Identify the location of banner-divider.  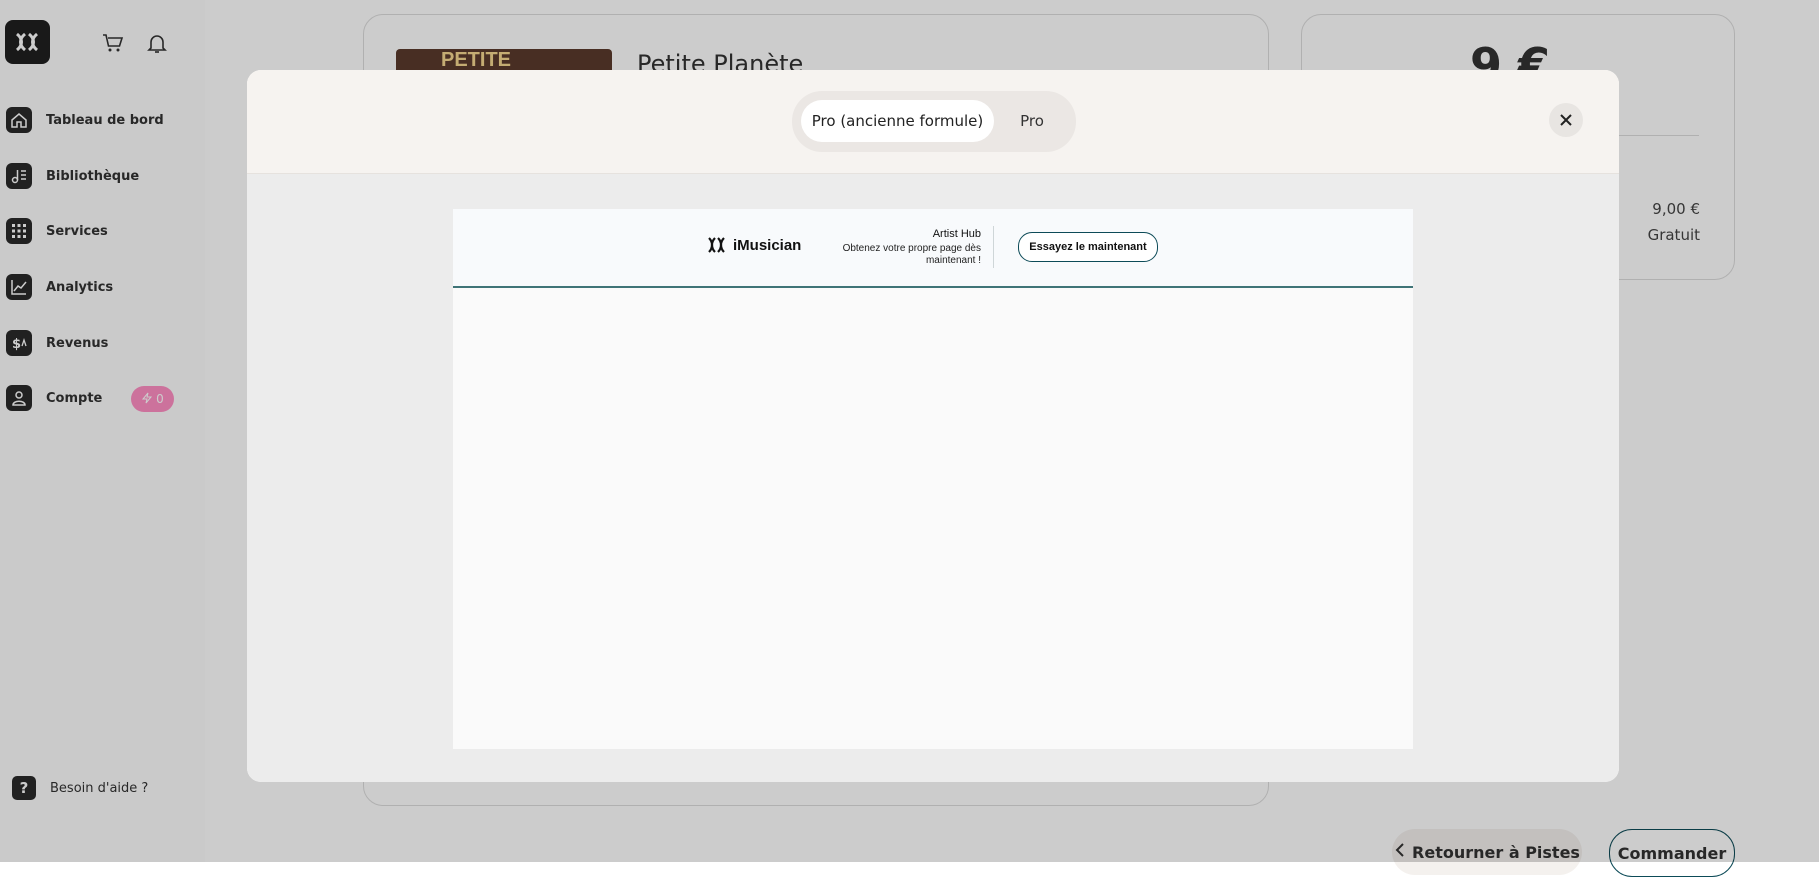
(993, 247).